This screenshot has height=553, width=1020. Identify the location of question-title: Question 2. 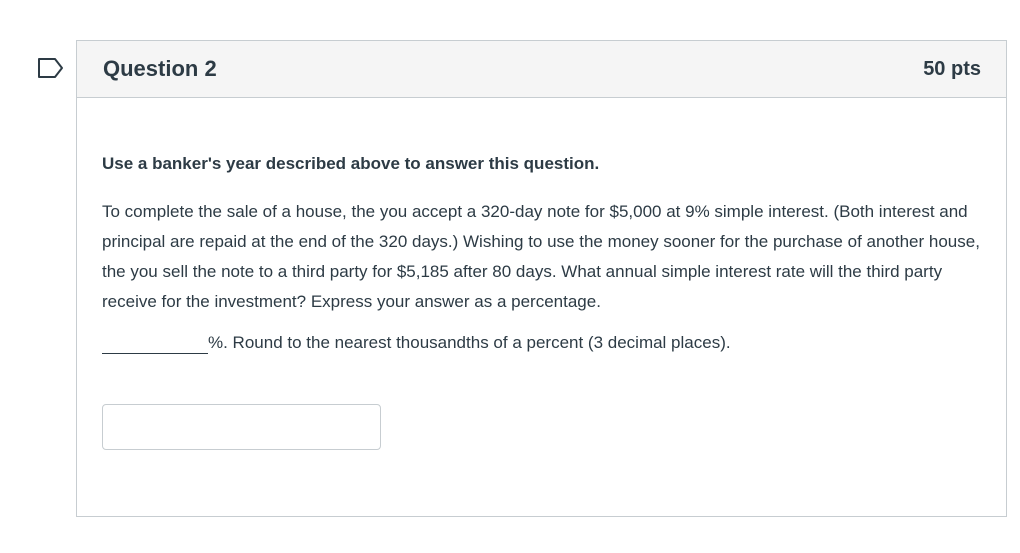
(160, 68).